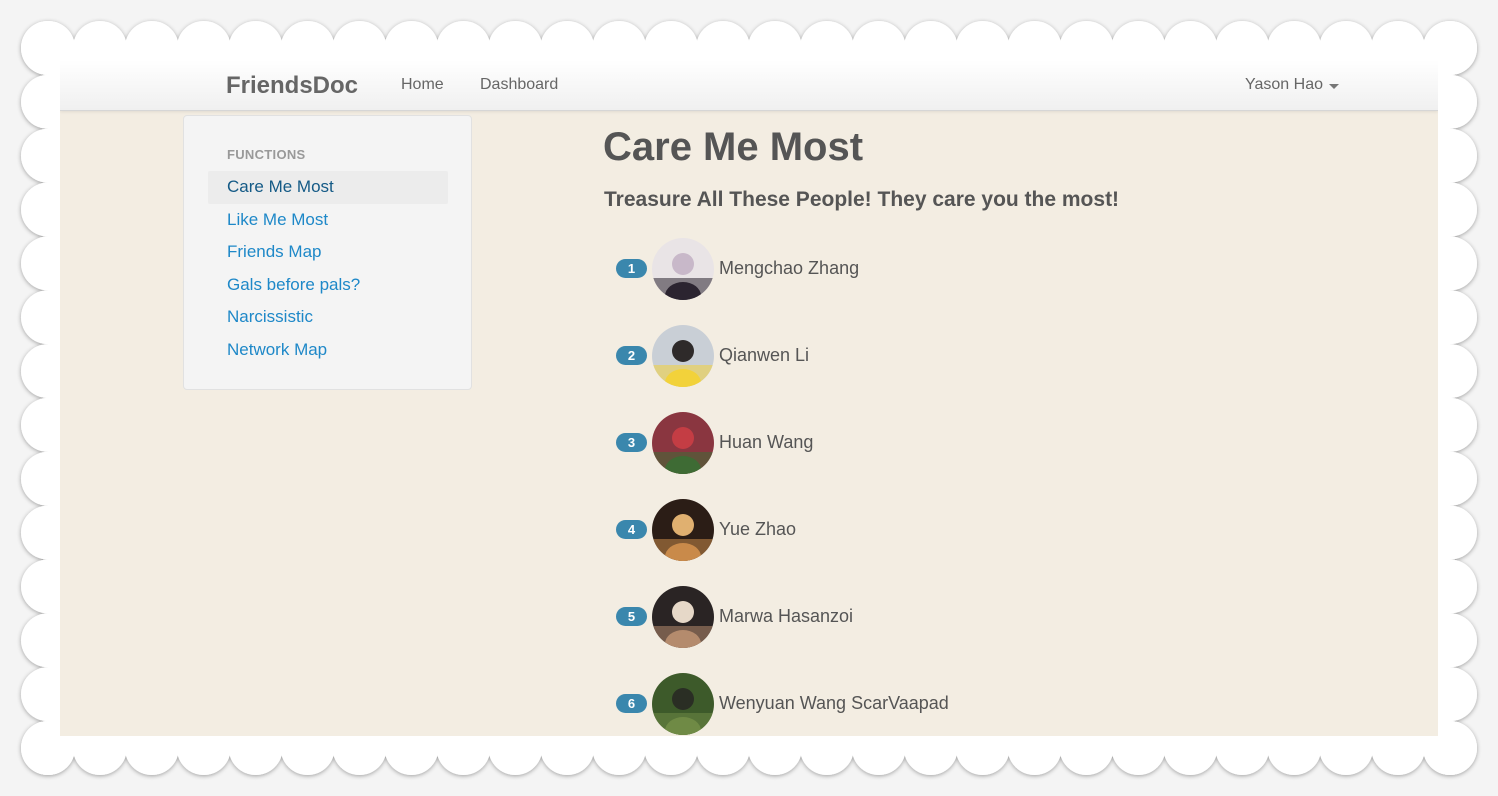 Image resolution: width=1498 pixels, height=796 pixels. I want to click on rank-badge: 6, so click(631, 703).